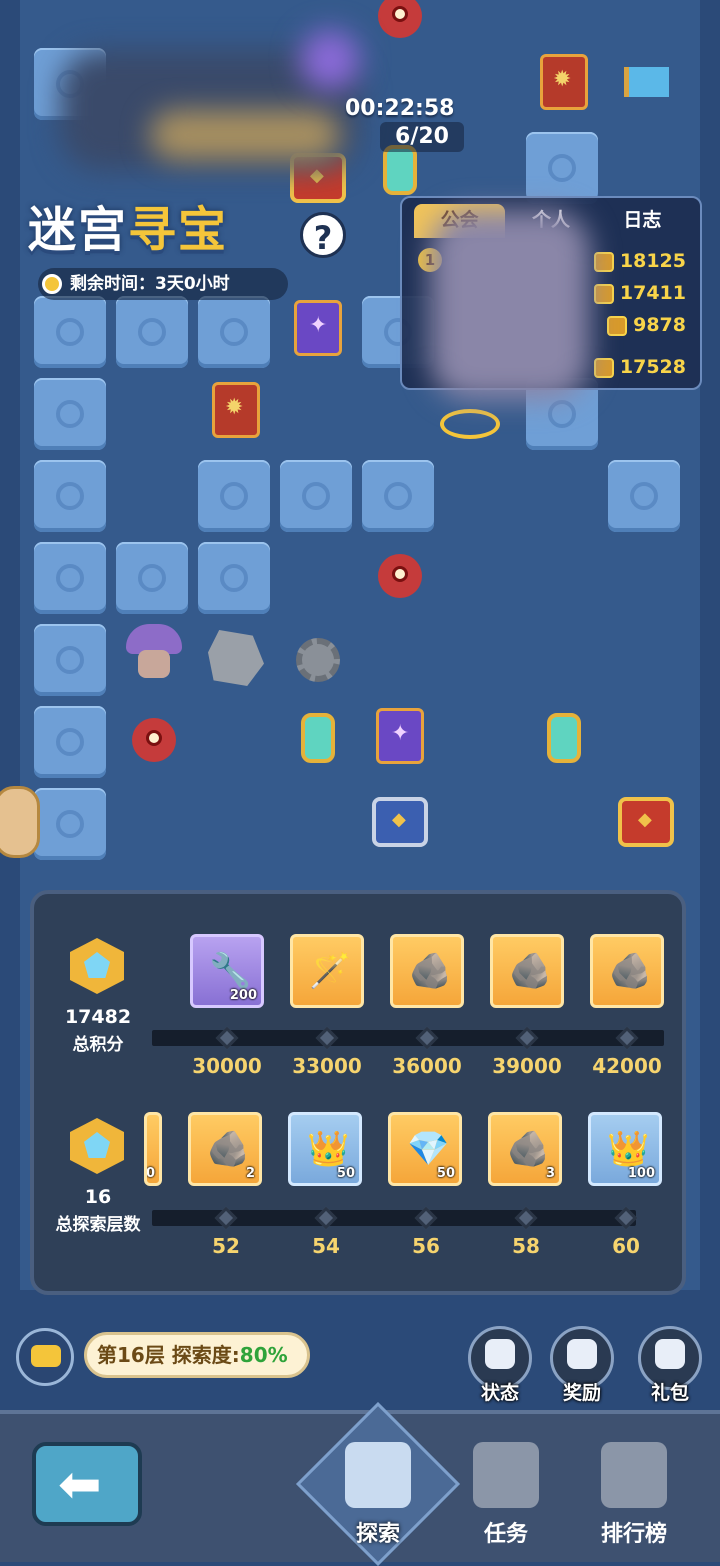 Image resolution: width=720 pixels, height=1566 pixels. What do you see at coordinates (263, 1355) in the screenshot?
I see `explore-percent: 80%` at bounding box center [263, 1355].